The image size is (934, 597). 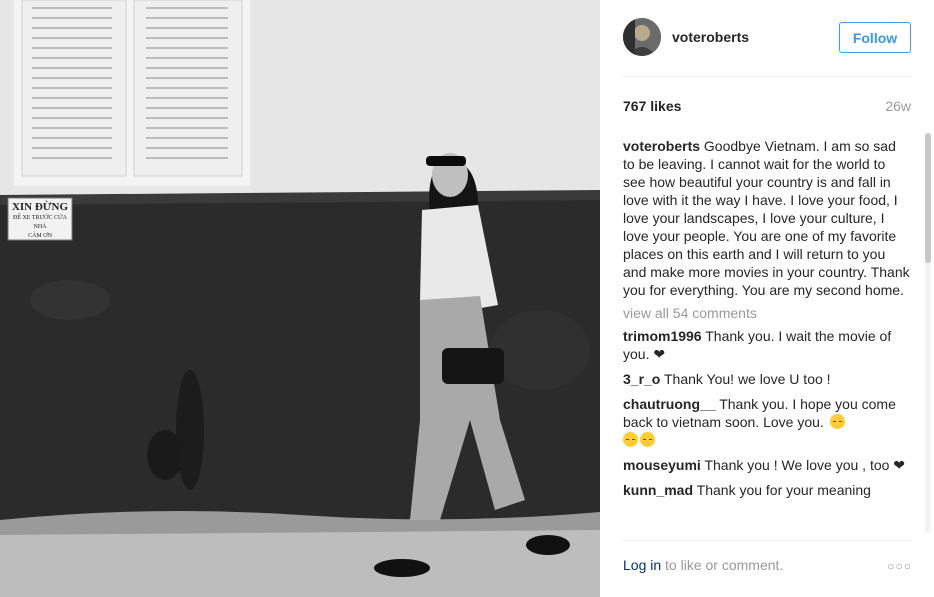 What do you see at coordinates (722, 565) in the screenshot?
I see `login-prompt-text: to like or comment.` at bounding box center [722, 565].